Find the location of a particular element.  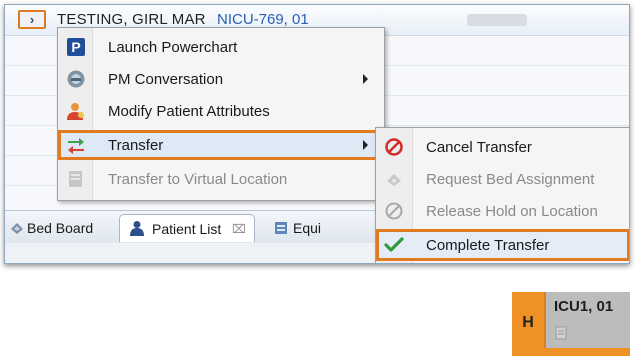

tab-bed-board: Bed Board is located at coordinates (61, 228).